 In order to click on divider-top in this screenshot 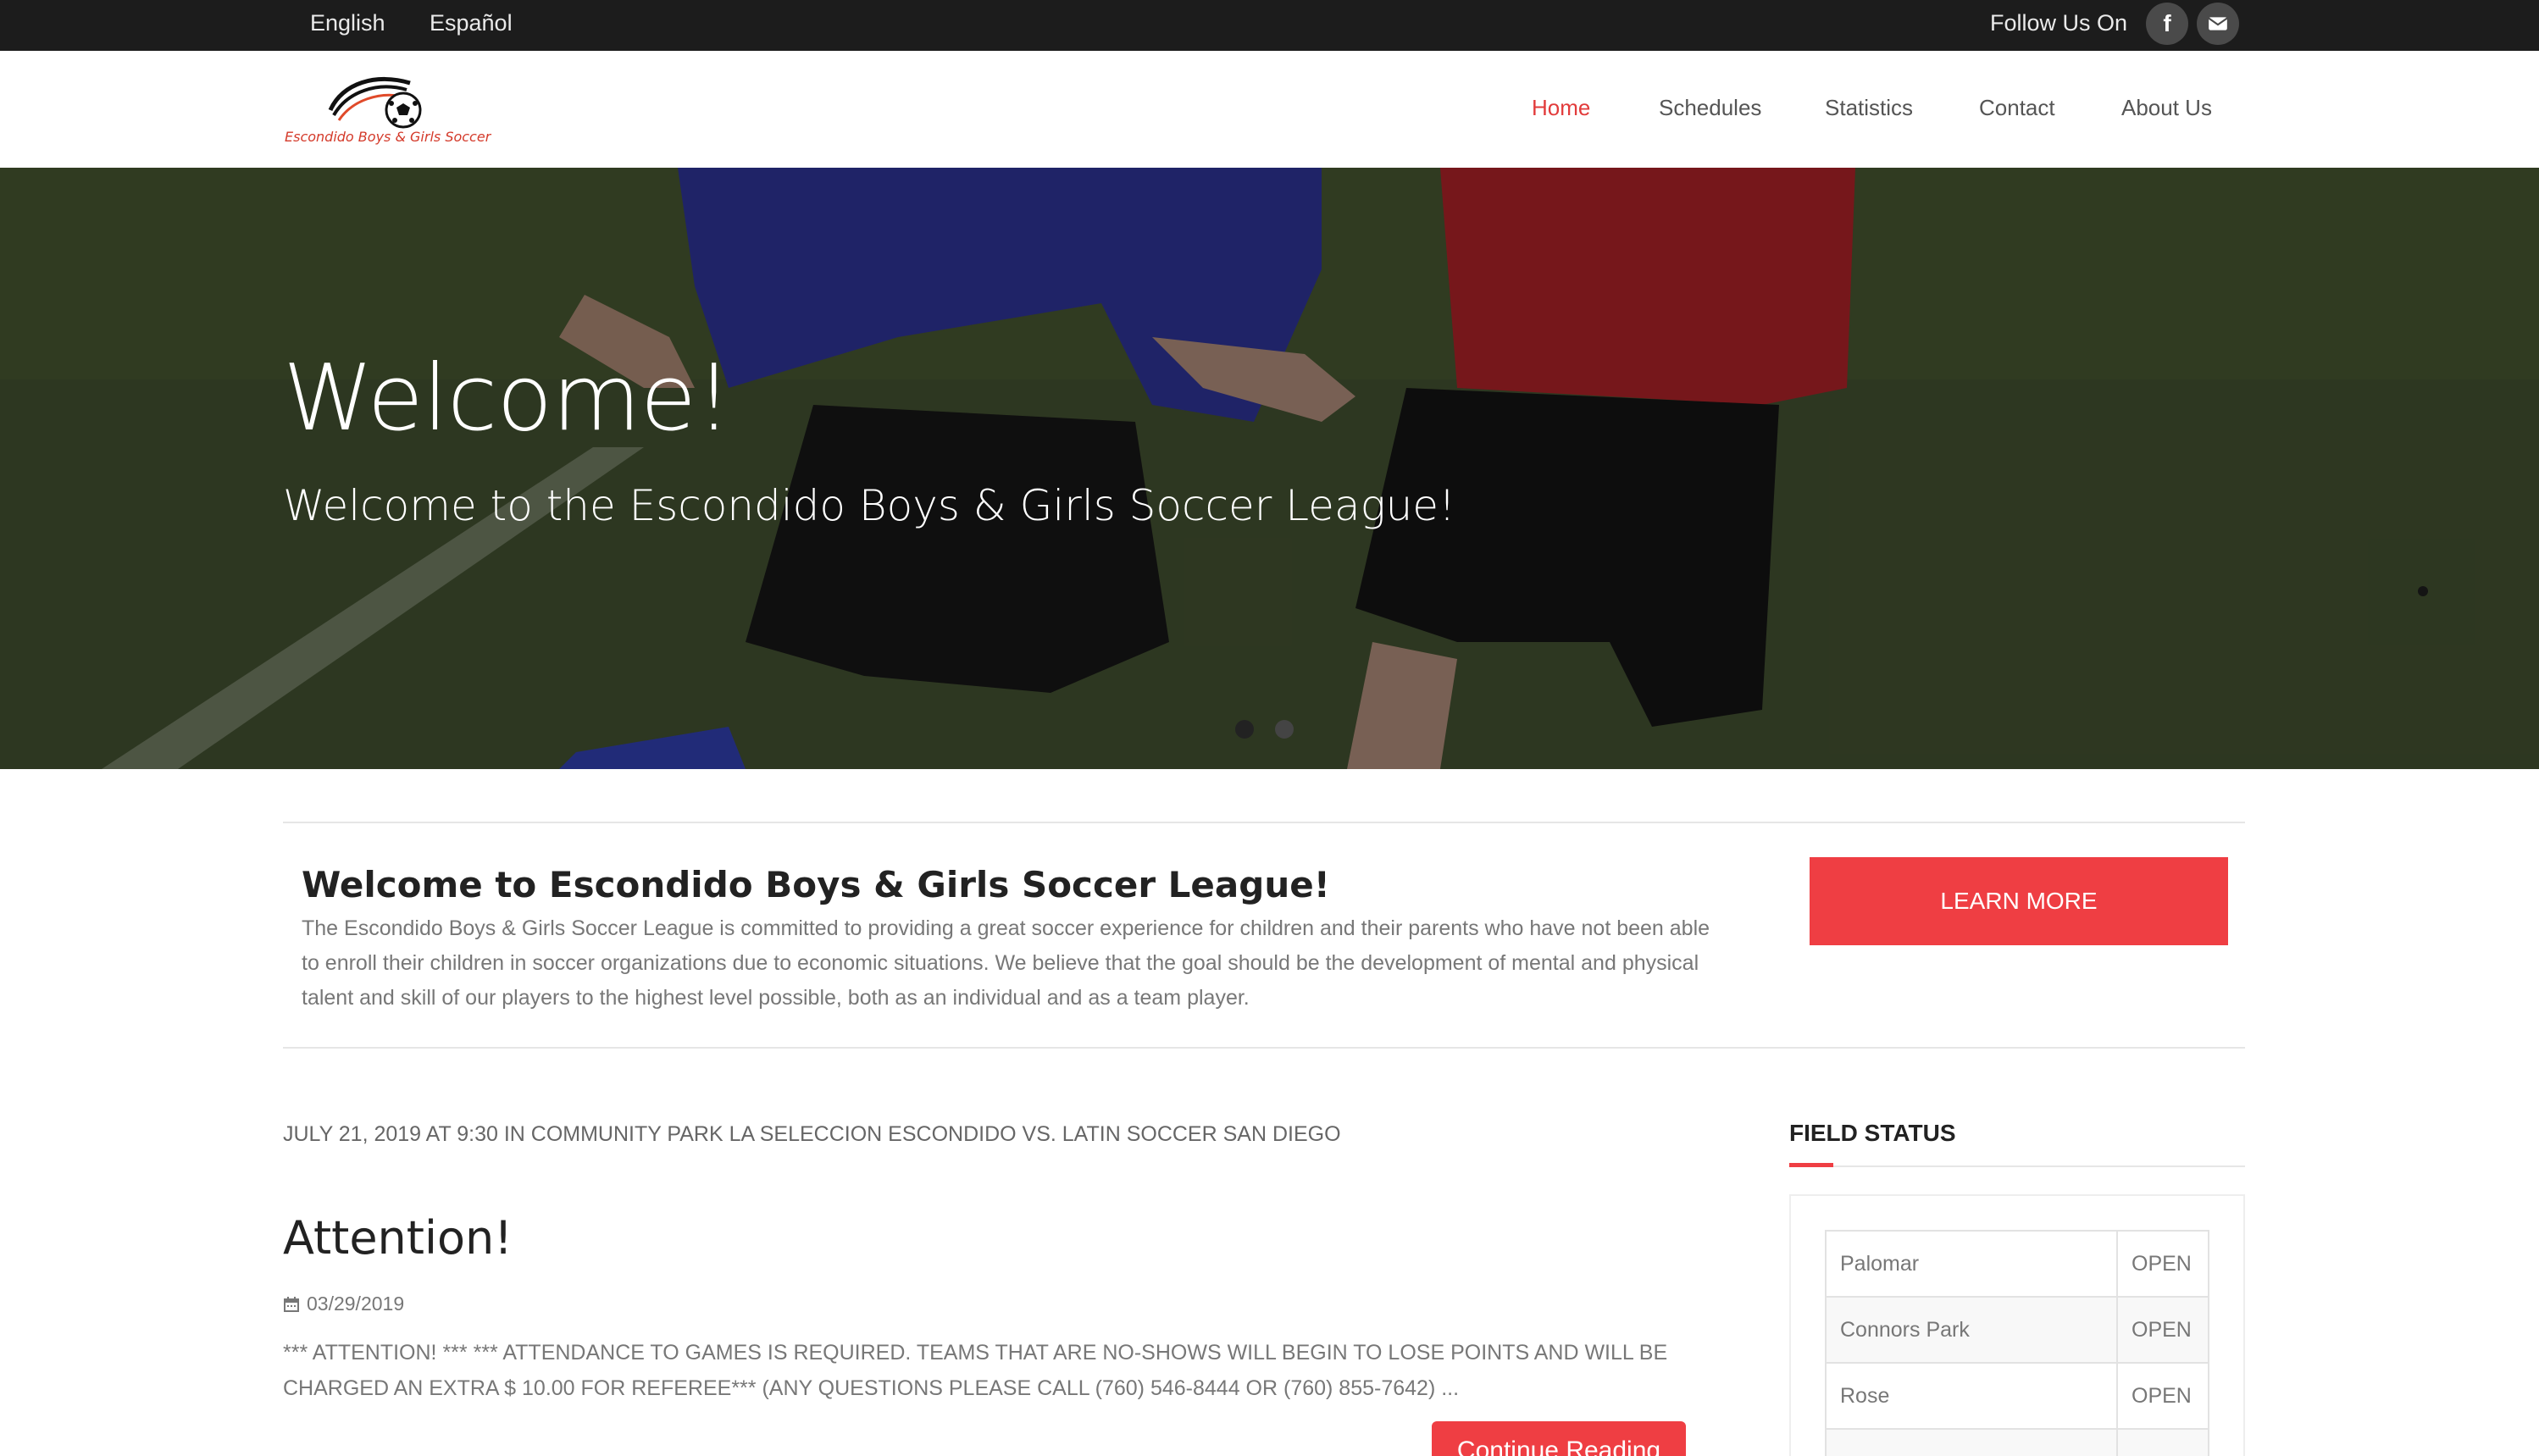, I will do `click(1264, 822)`.